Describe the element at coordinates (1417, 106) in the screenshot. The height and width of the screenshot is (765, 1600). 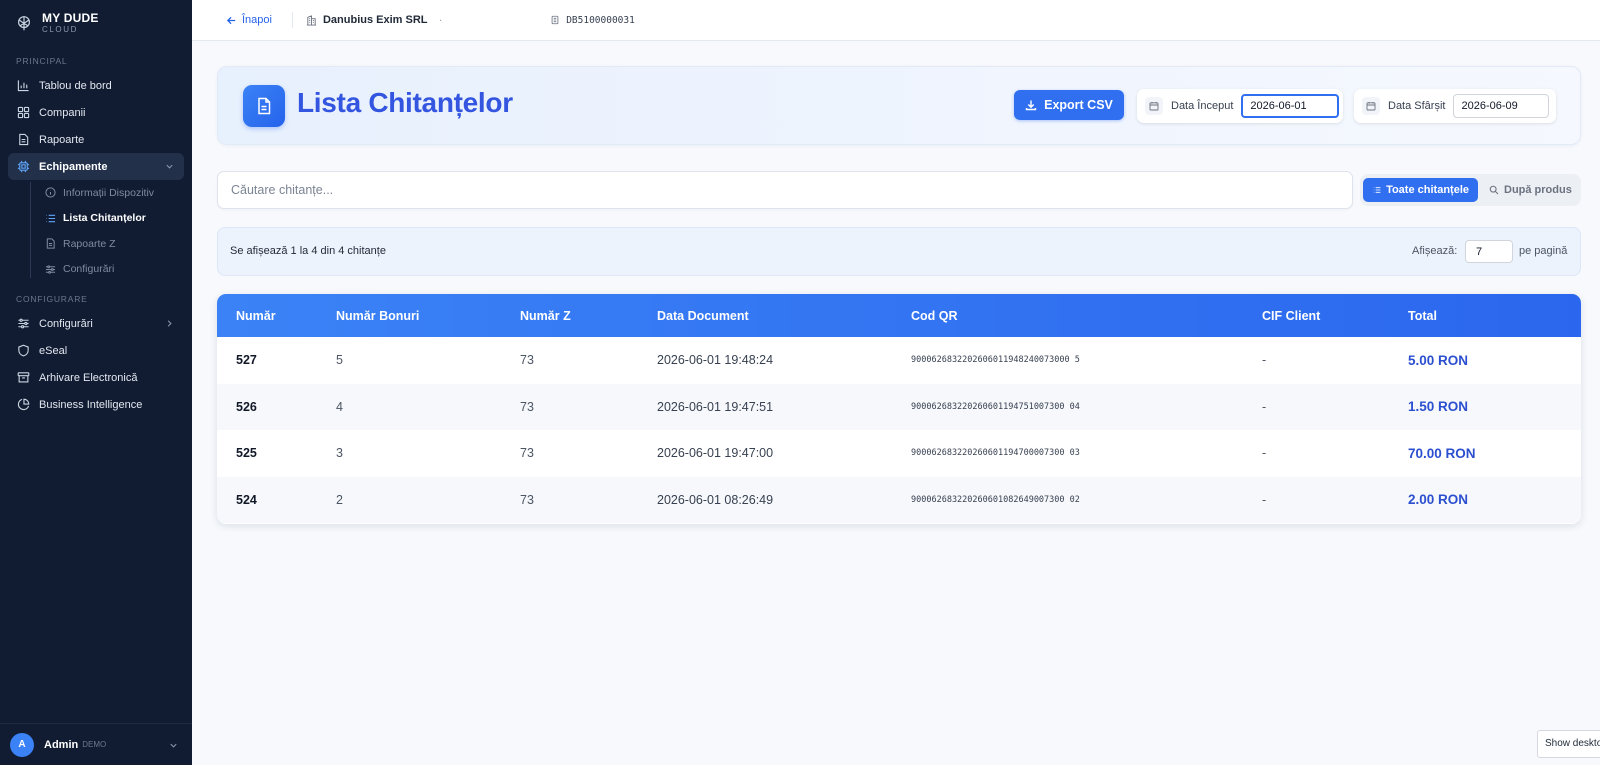
I see `date-end-label: Data Sfârșit` at that location.